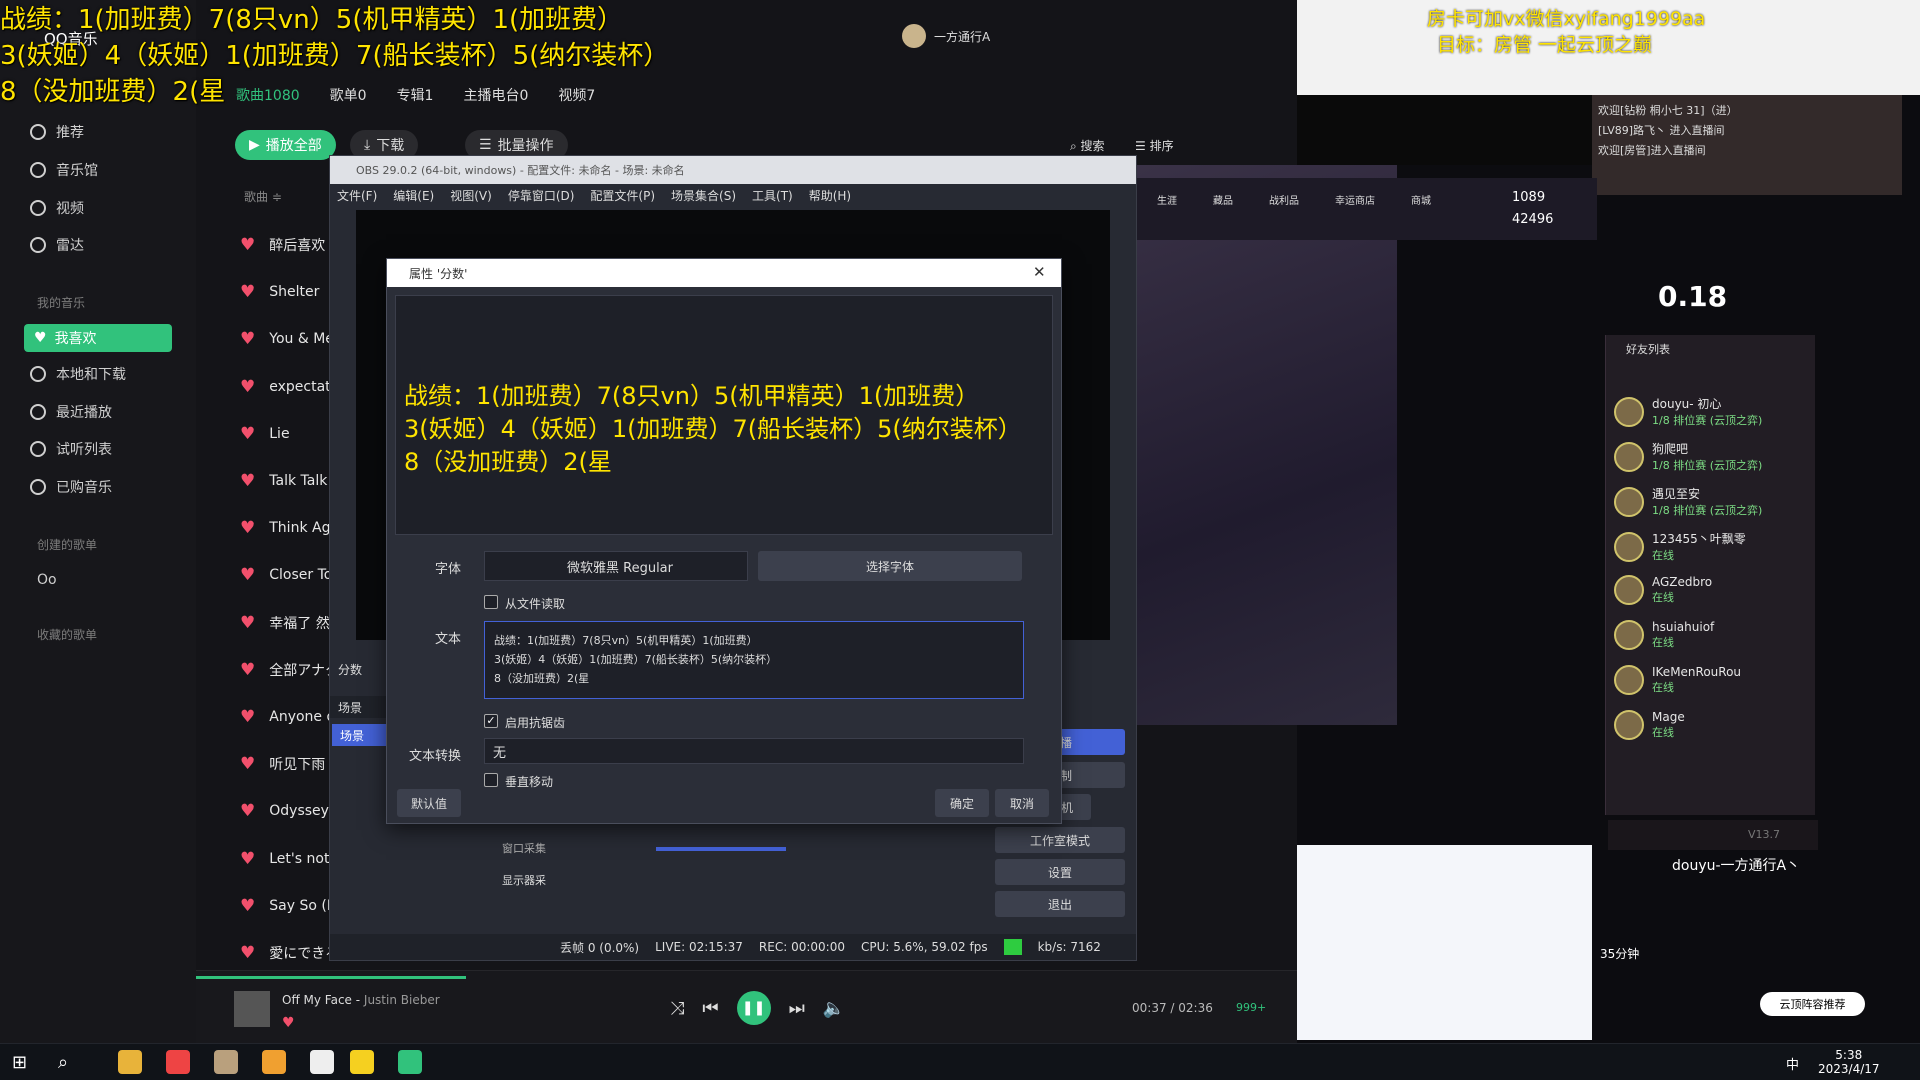 This screenshot has height=1080, width=1920. Describe the element at coordinates (491, 780) in the screenshot. I see `vertical-checkbox` at that location.